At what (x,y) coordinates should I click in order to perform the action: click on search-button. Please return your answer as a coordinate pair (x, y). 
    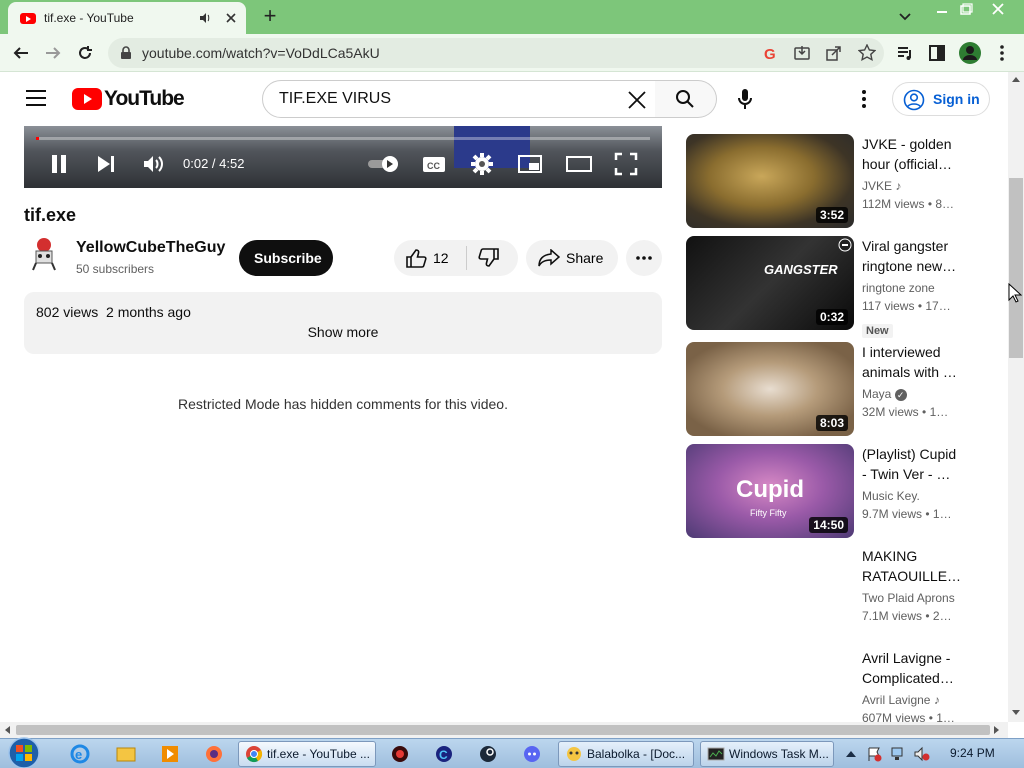
    Looking at the image, I should click on (686, 99).